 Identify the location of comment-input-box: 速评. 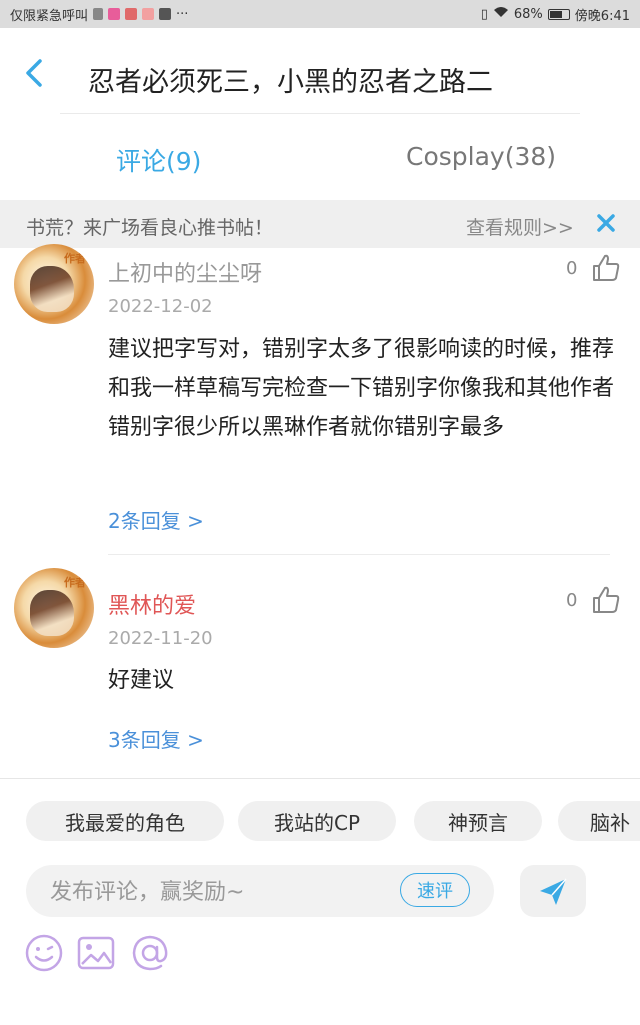
(260, 891).